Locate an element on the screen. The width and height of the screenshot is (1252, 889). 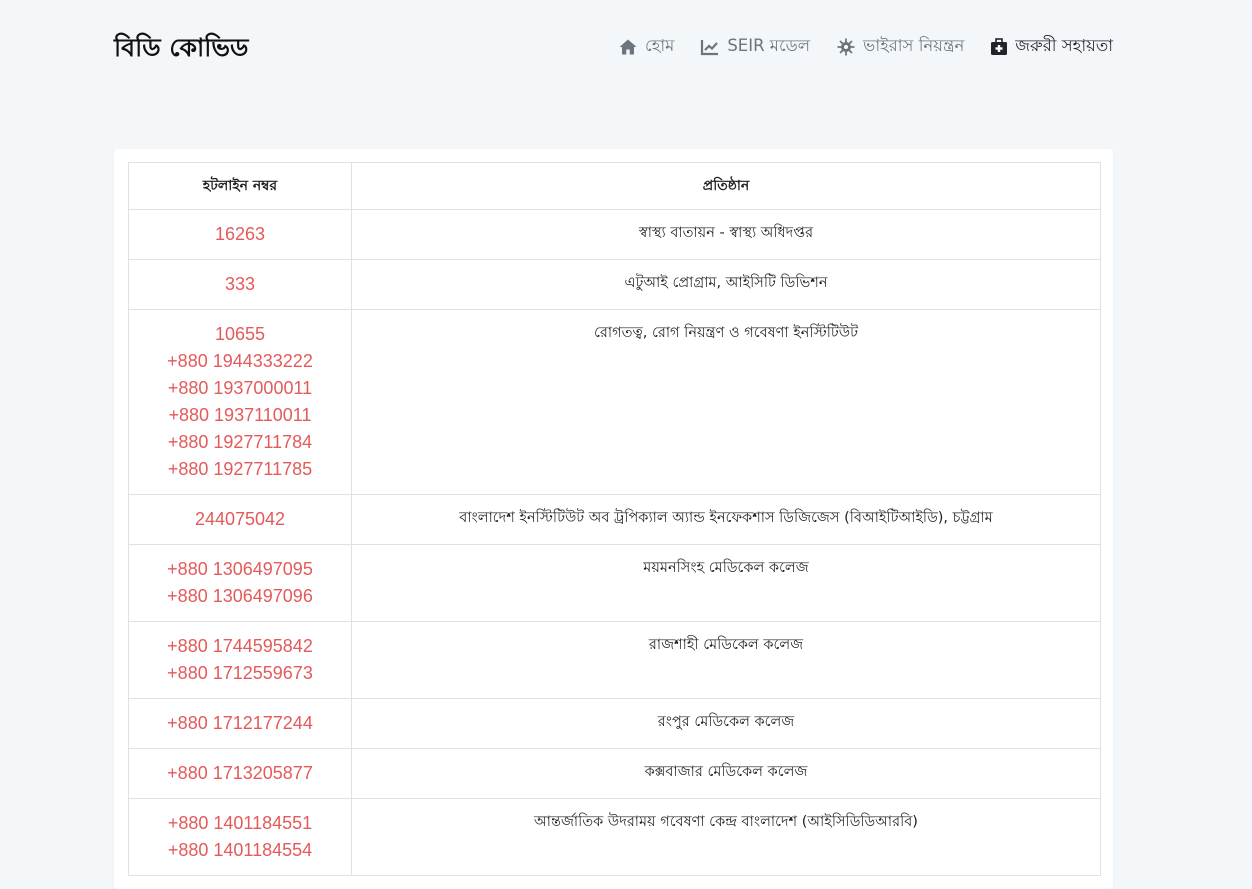
nav-item-virus-control: ভাইরাস নিয়ন্ত্রন is located at coordinates (900, 46).